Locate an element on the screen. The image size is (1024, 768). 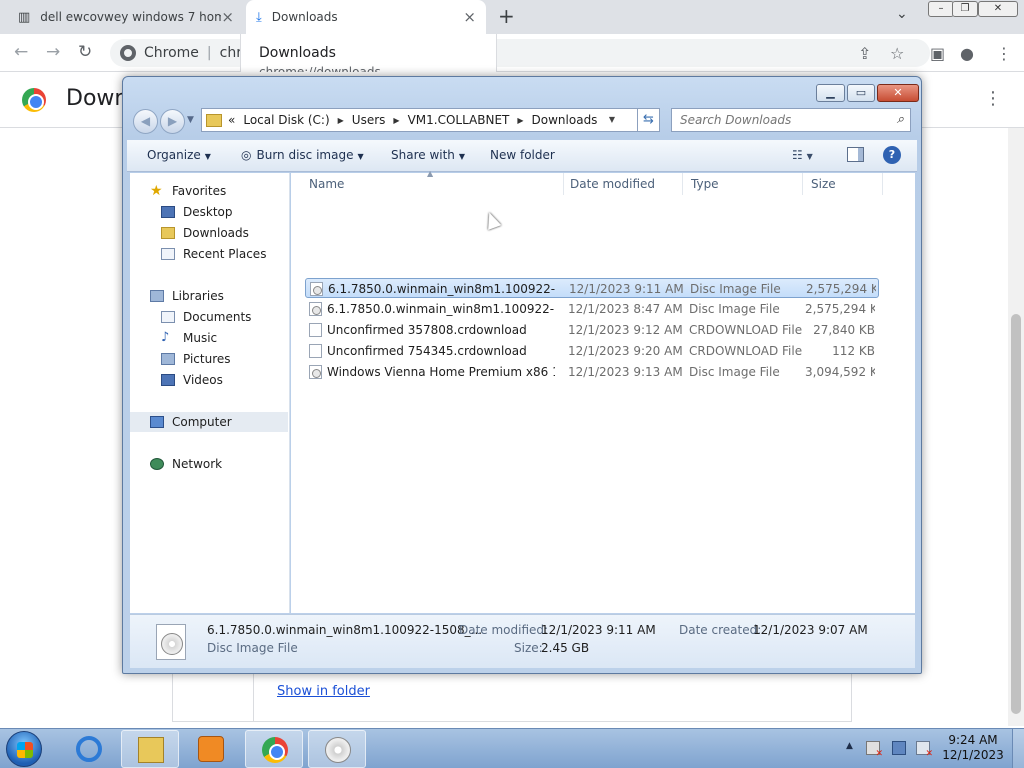
breadcrumb-local-disk: Local Disk (C:) is located at coordinates (286, 120).